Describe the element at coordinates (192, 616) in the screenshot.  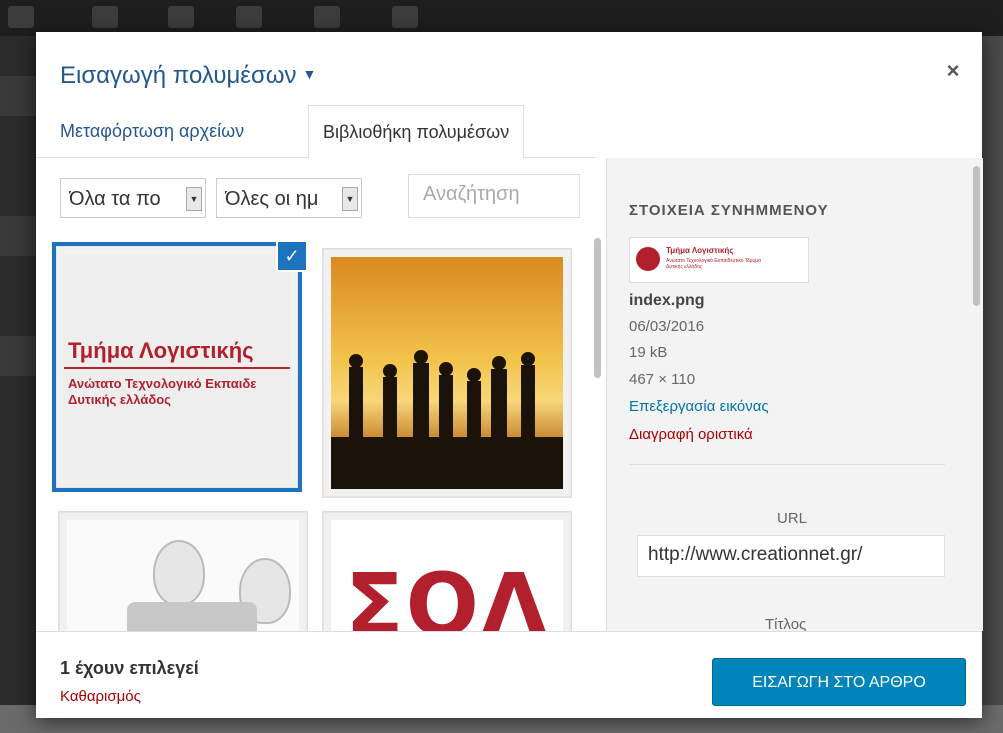
I see `gears-icon` at that location.